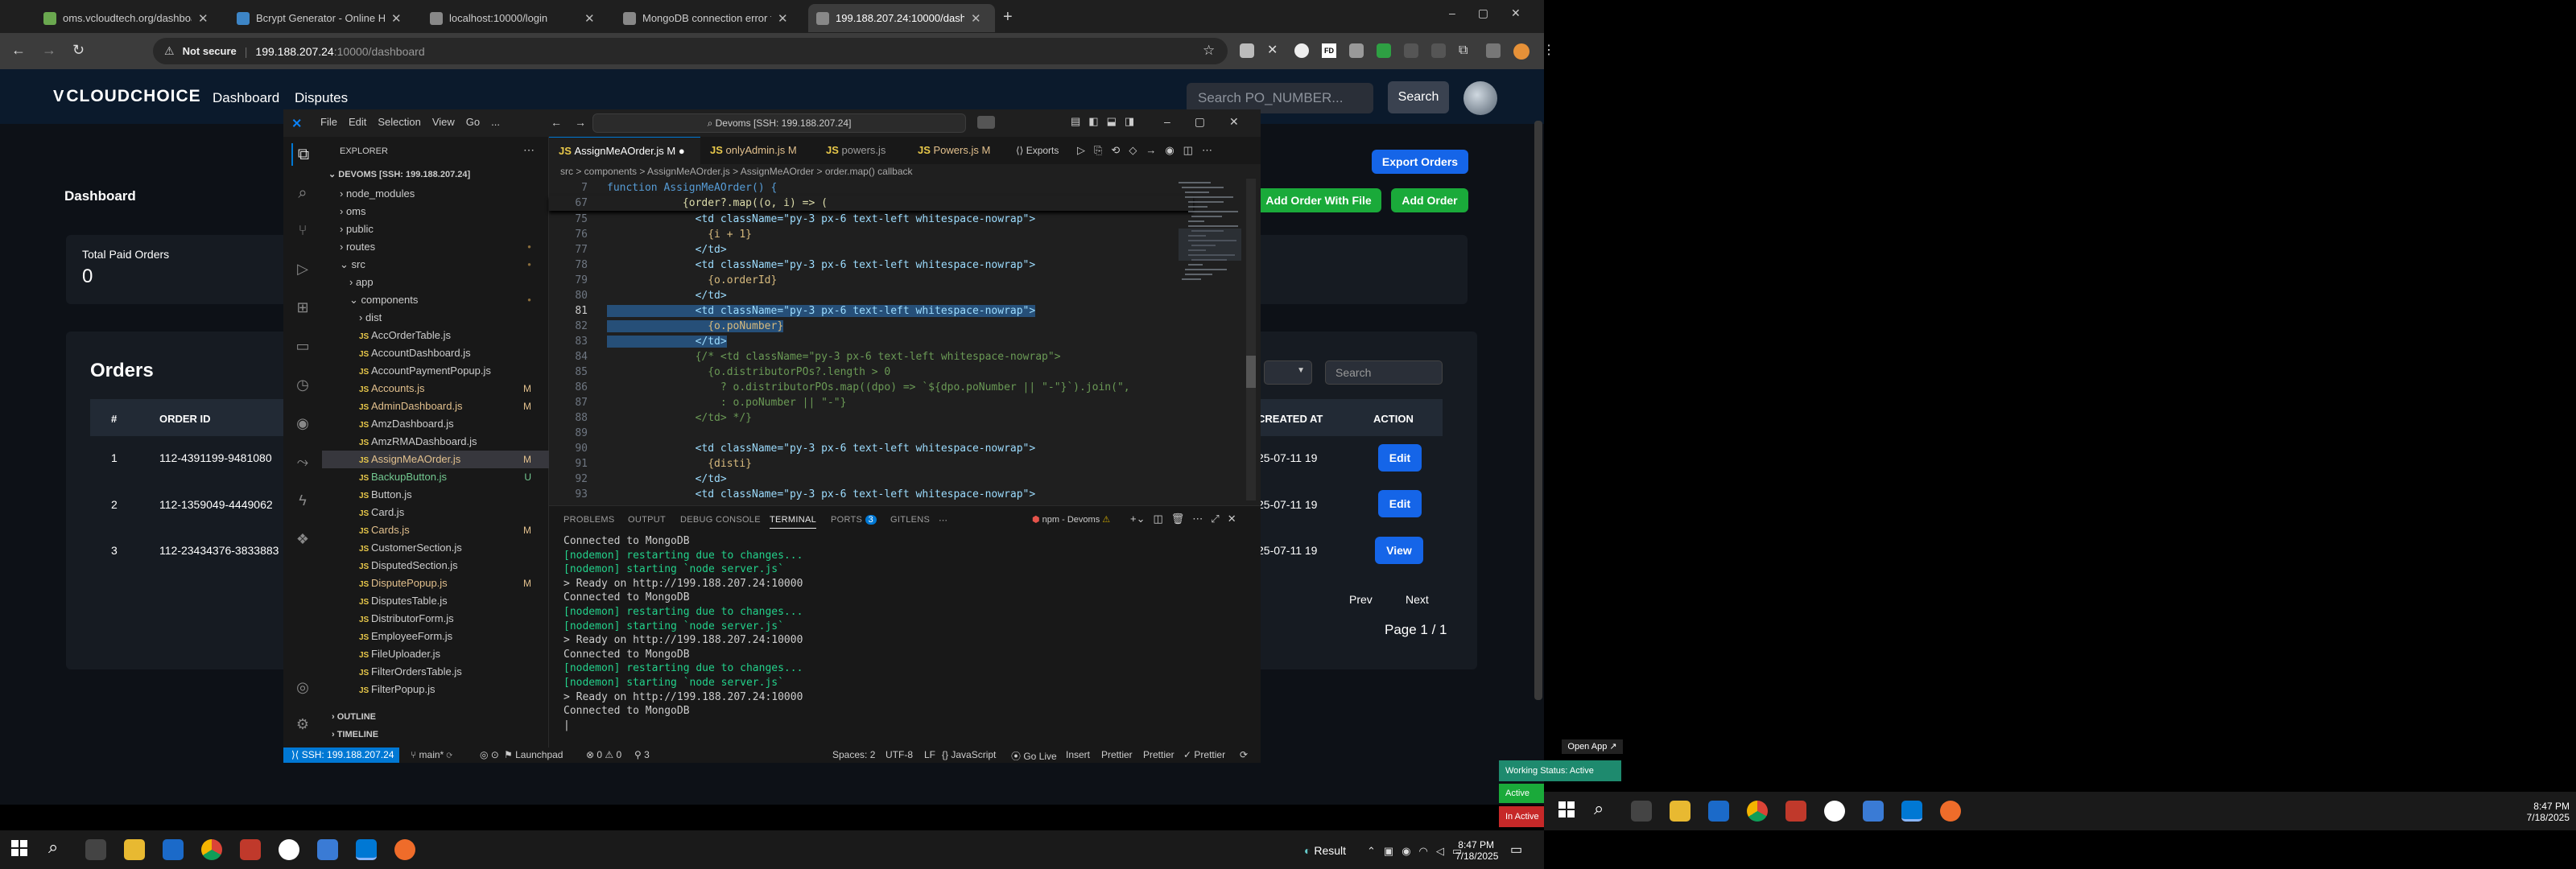  What do you see at coordinates (435, 601) in the screenshot?
I see `tree-file: JS DisputesTable.js` at bounding box center [435, 601].